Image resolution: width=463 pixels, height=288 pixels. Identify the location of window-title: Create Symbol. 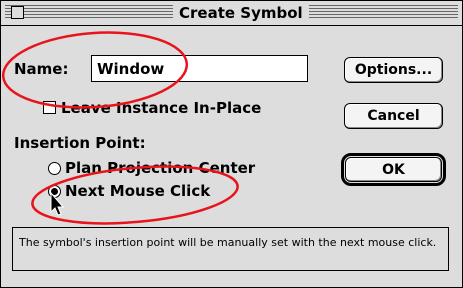
(241, 13).